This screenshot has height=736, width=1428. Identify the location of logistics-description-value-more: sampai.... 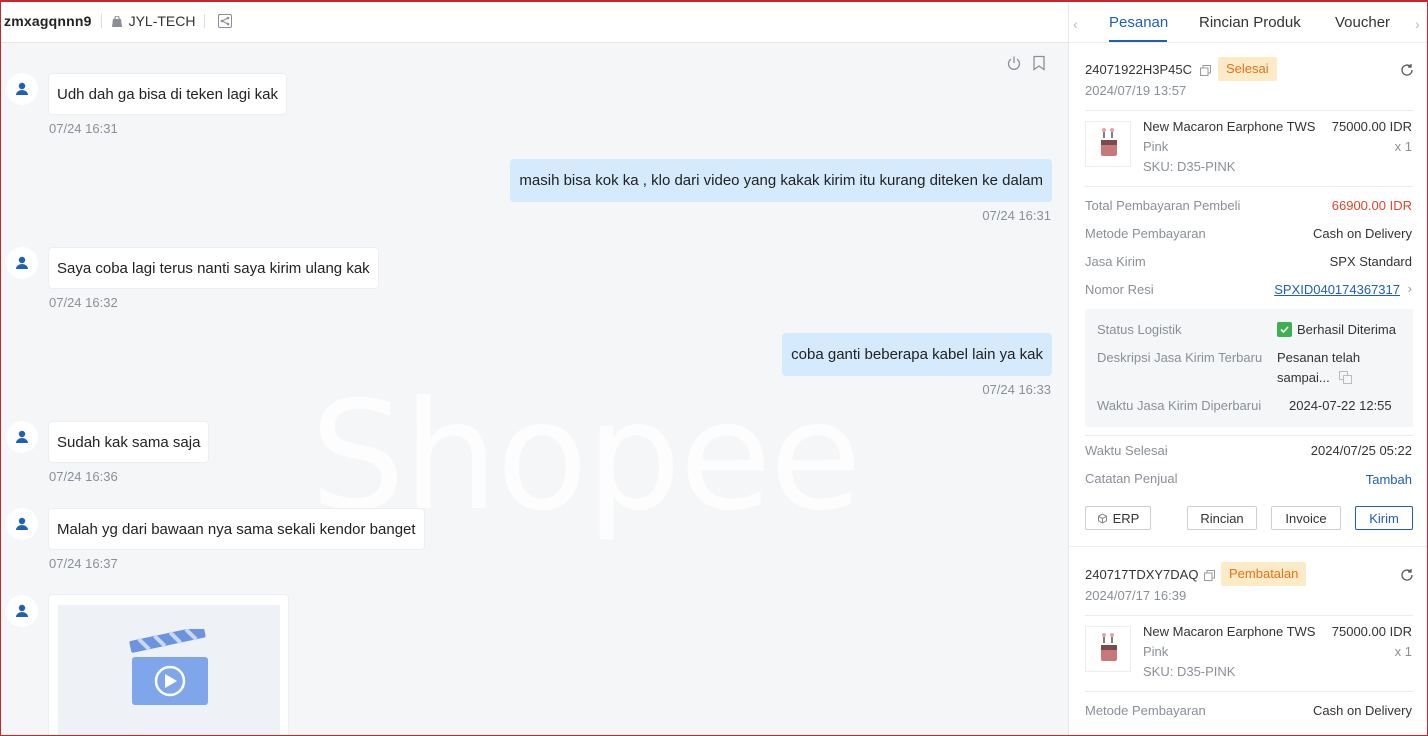
(1303, 377).